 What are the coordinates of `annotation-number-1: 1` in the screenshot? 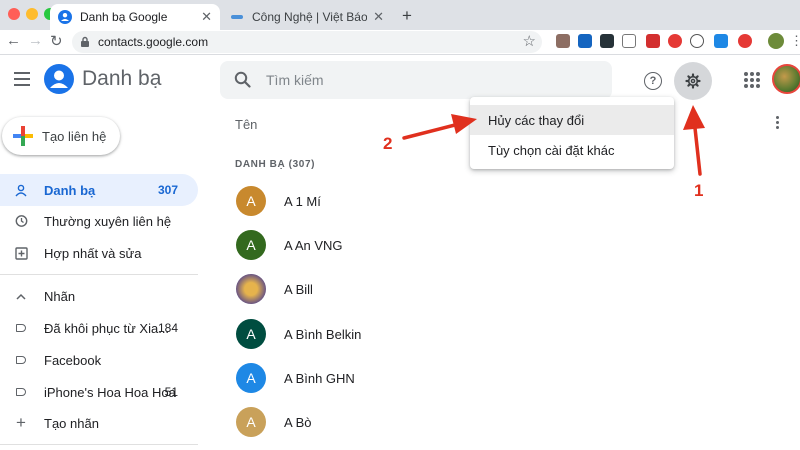 It's located at (699, 190).